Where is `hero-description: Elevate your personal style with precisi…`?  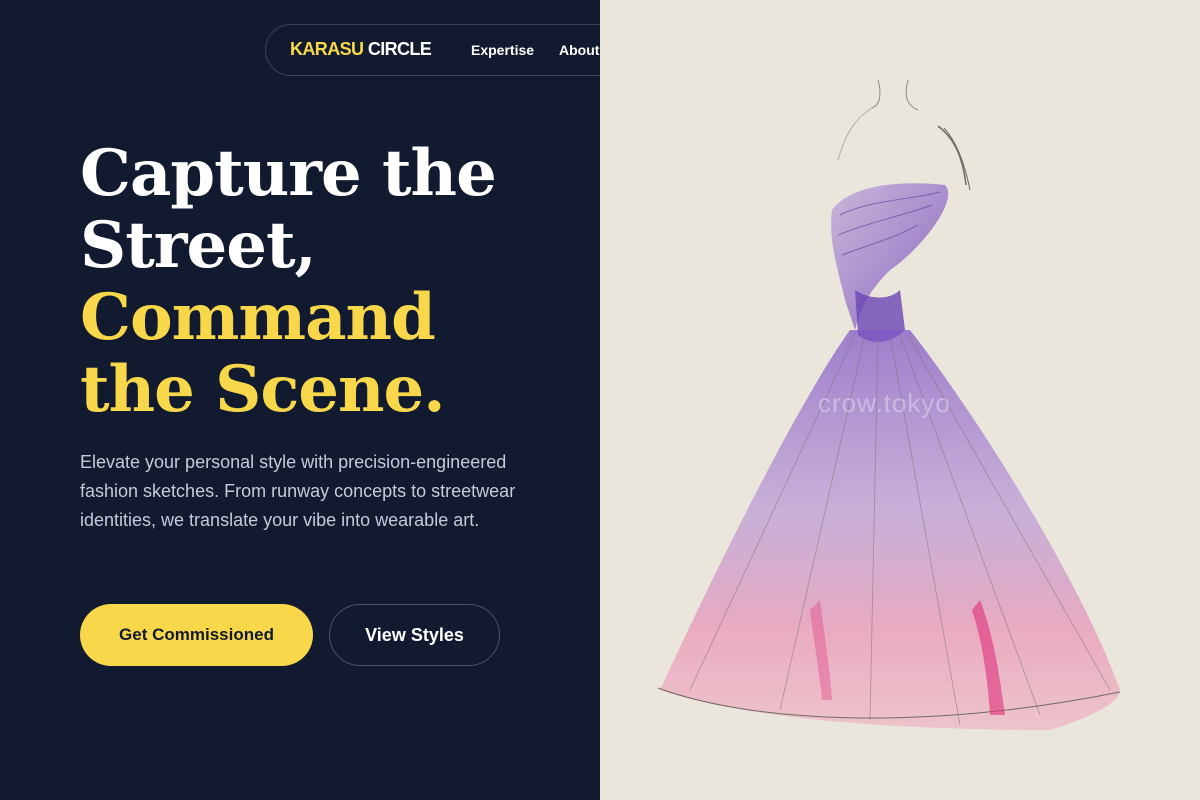
hero-description: Elevate your personal style with precisi… is located at coordinates (298, 491).